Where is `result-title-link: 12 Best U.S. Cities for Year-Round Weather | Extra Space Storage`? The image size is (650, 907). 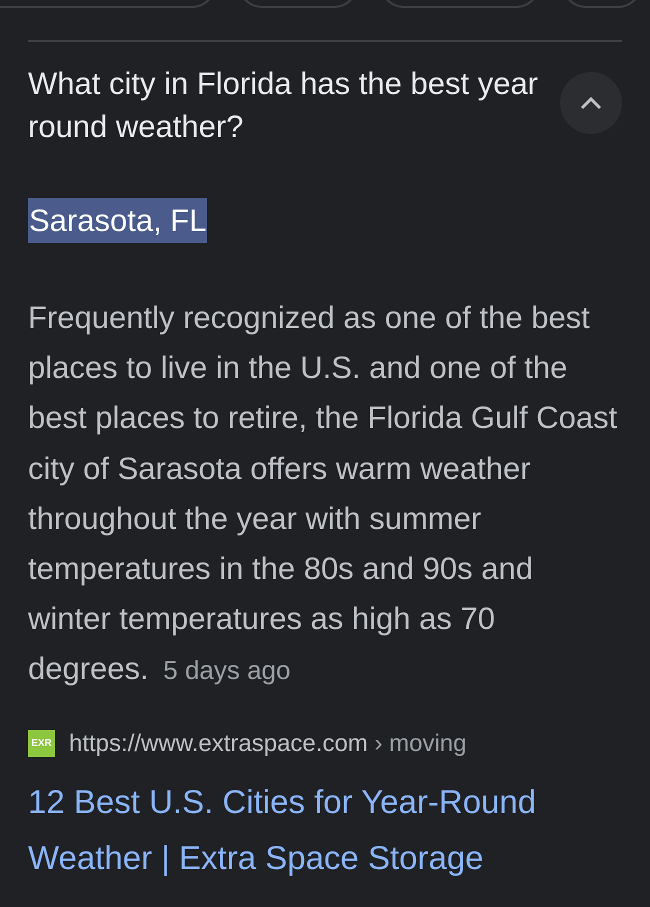 result-title-link: 12 Best U.S. Cities for Year-Round Weather | Extra Space Storage is located at coordinates (318, 830).